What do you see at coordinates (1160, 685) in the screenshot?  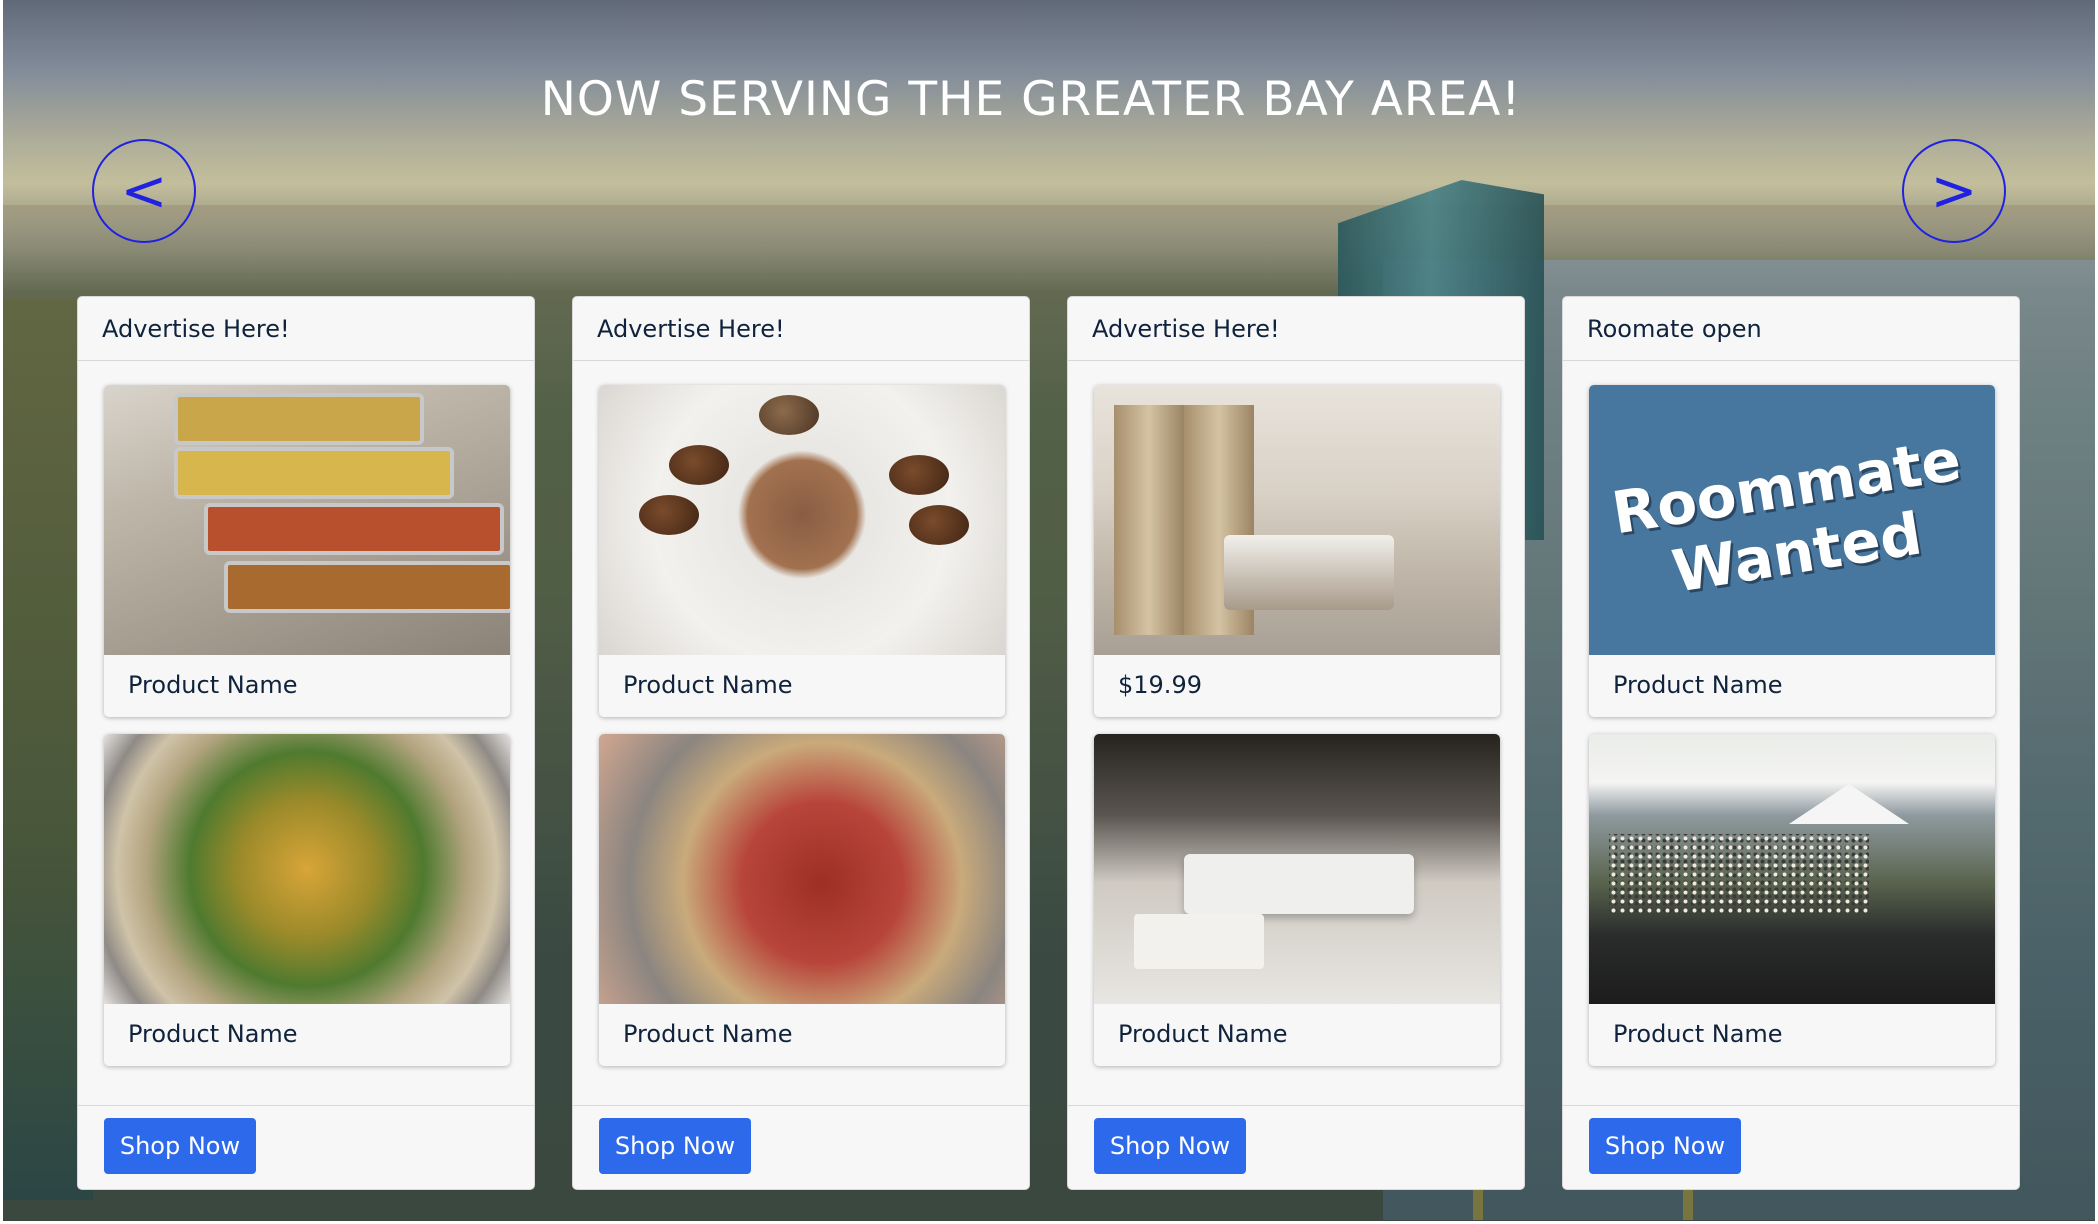 I see `product-price: $19.99` at bounding box center [1160, 685].